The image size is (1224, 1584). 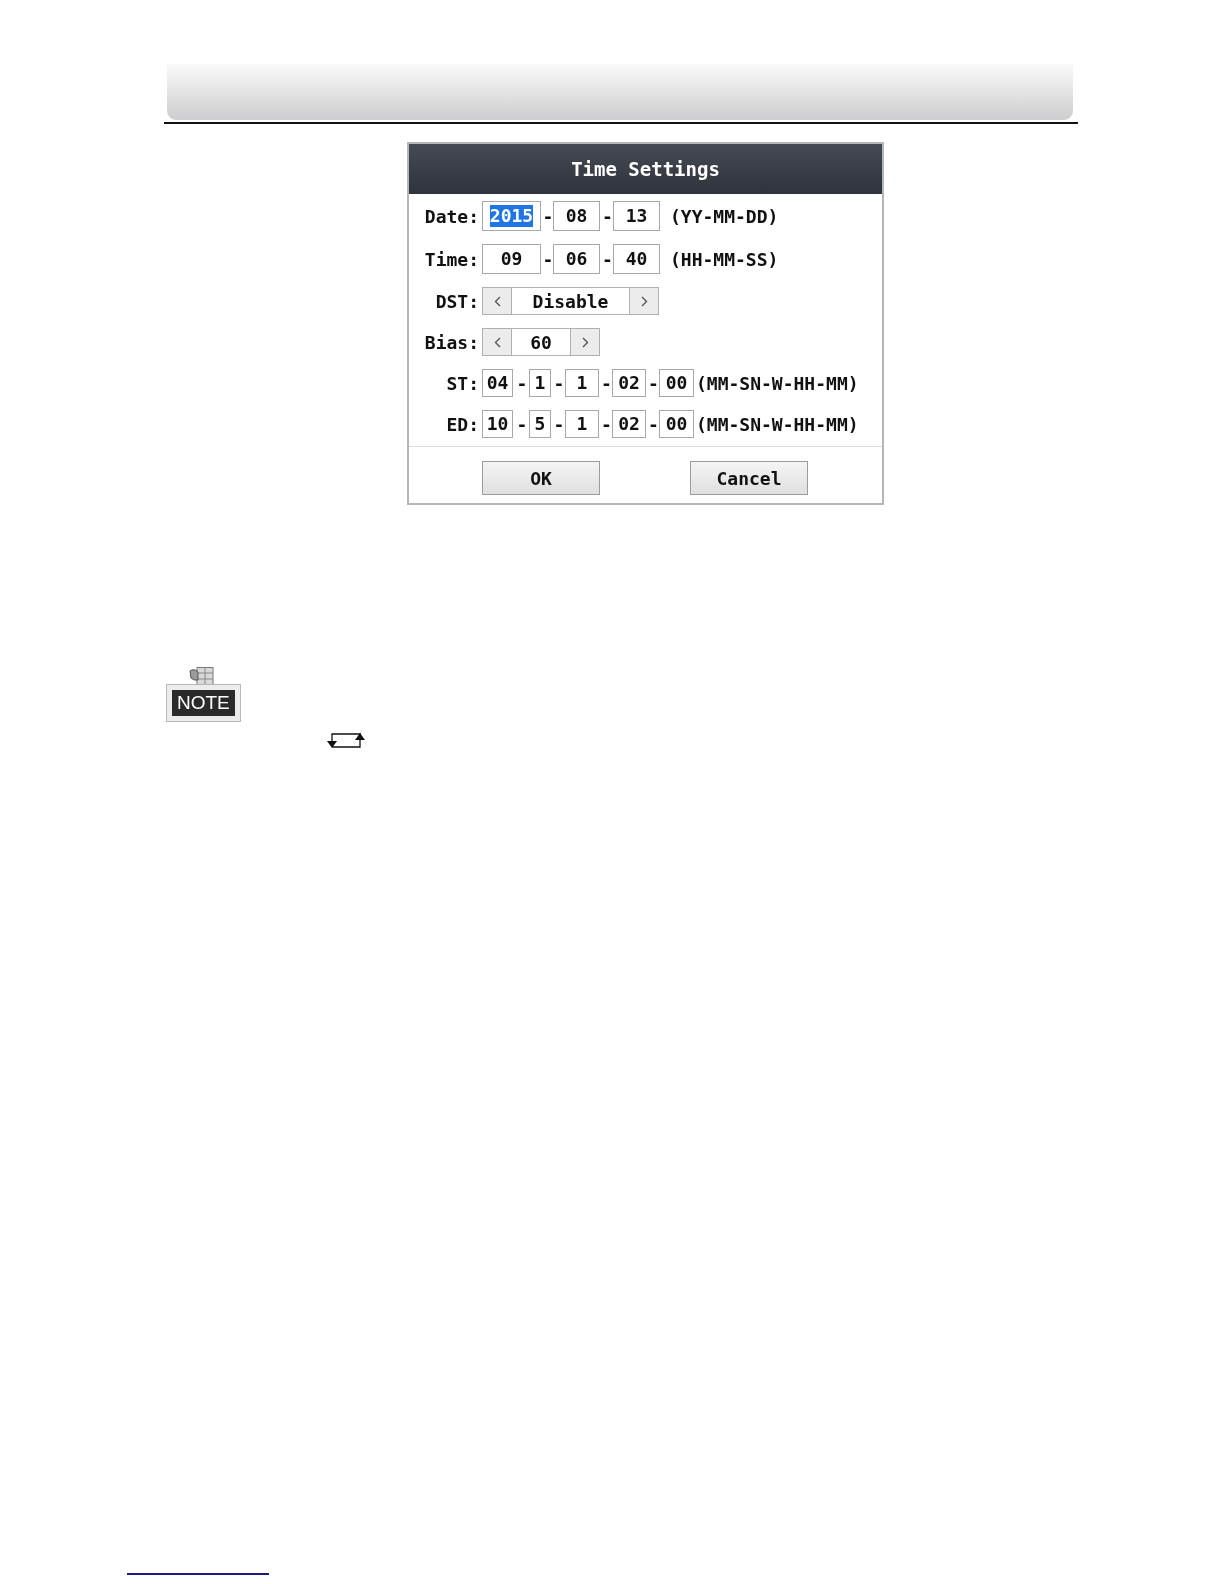 What do you see at coordinates (346, 740) in the screenshot?
I see `swap-arrows-icon` at bounding box center [346, 740].